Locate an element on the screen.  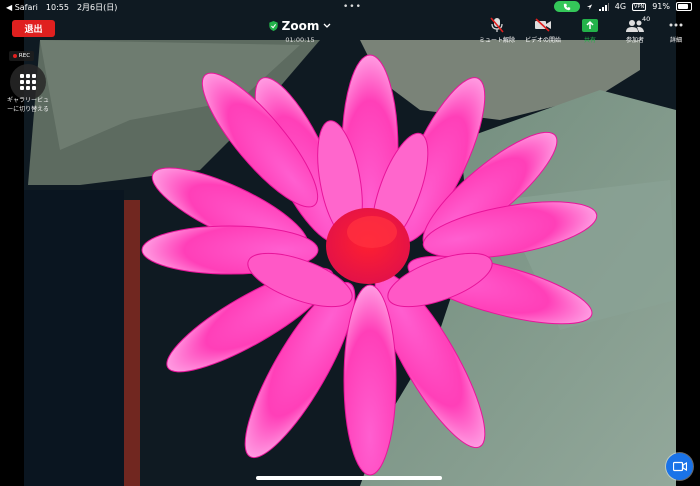
multitask-dots: ••• is located at coordinates (352, 7).